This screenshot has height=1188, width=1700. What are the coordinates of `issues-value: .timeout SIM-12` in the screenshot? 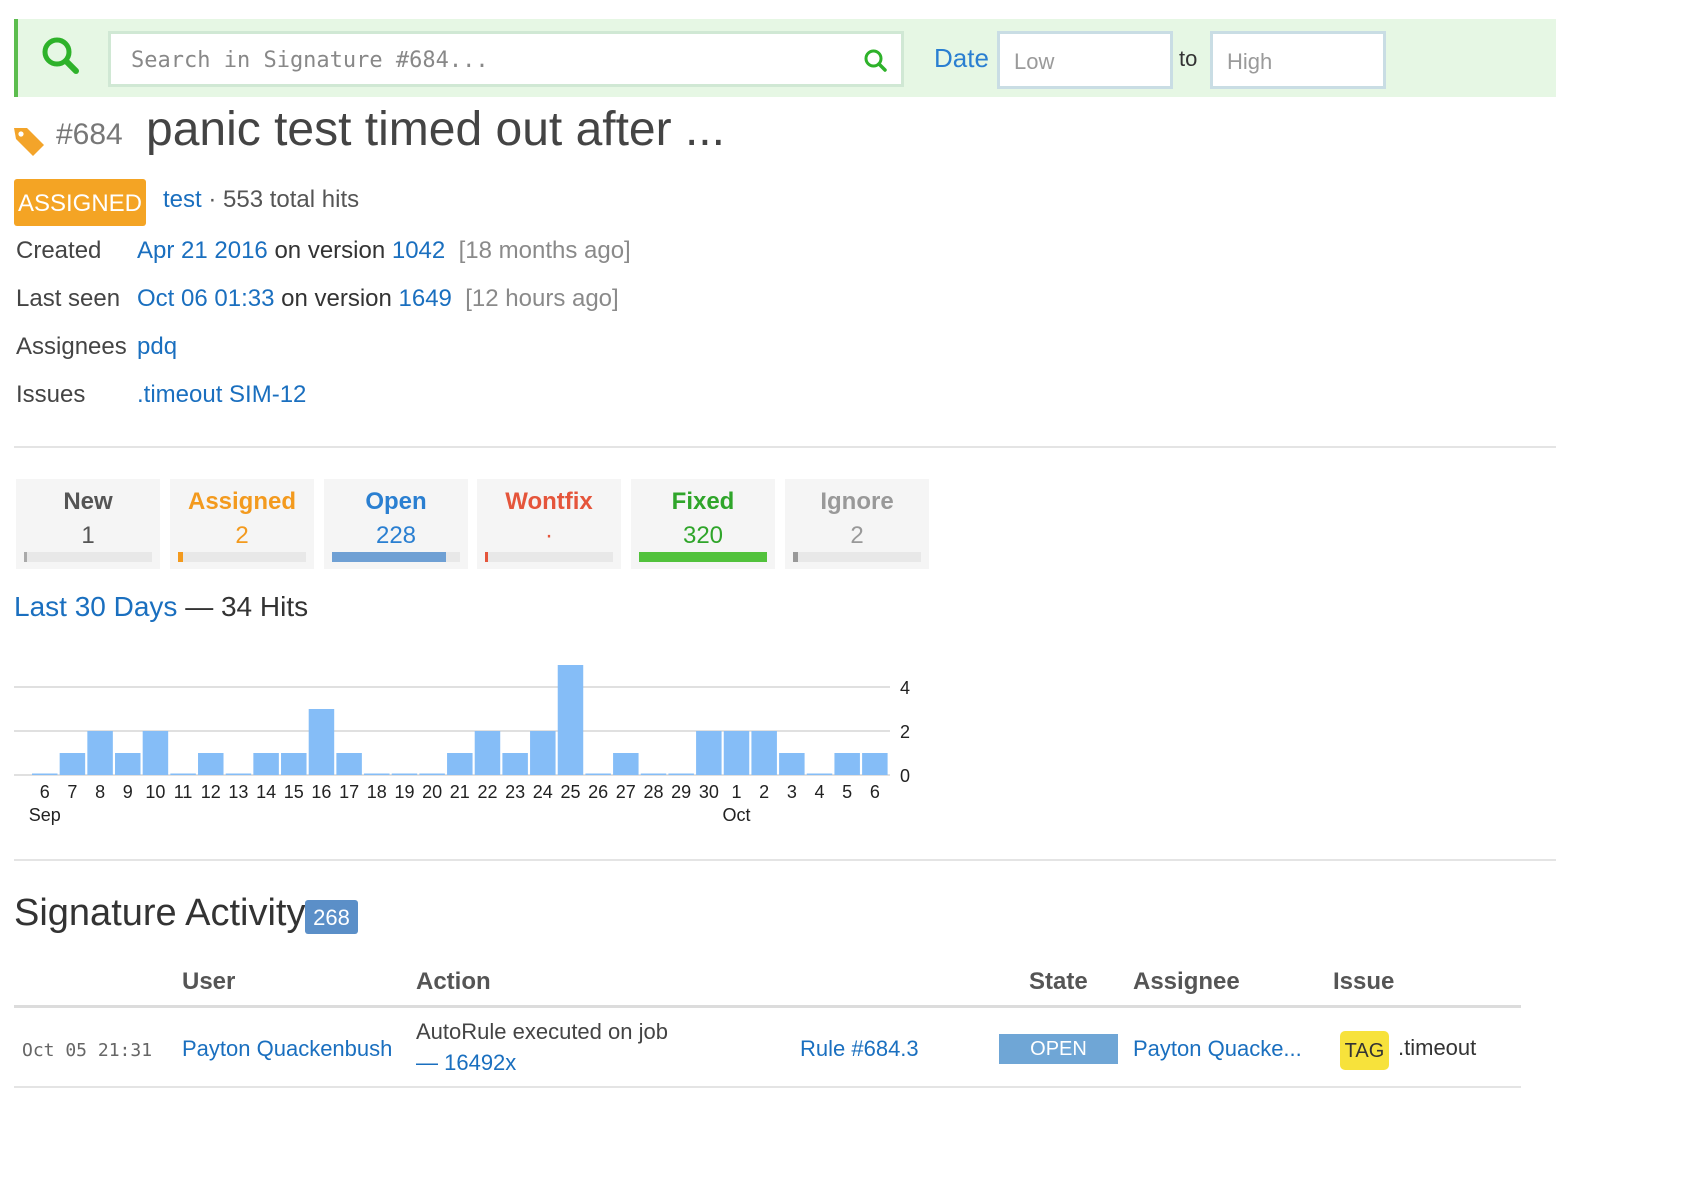 It's located at (221, 395).